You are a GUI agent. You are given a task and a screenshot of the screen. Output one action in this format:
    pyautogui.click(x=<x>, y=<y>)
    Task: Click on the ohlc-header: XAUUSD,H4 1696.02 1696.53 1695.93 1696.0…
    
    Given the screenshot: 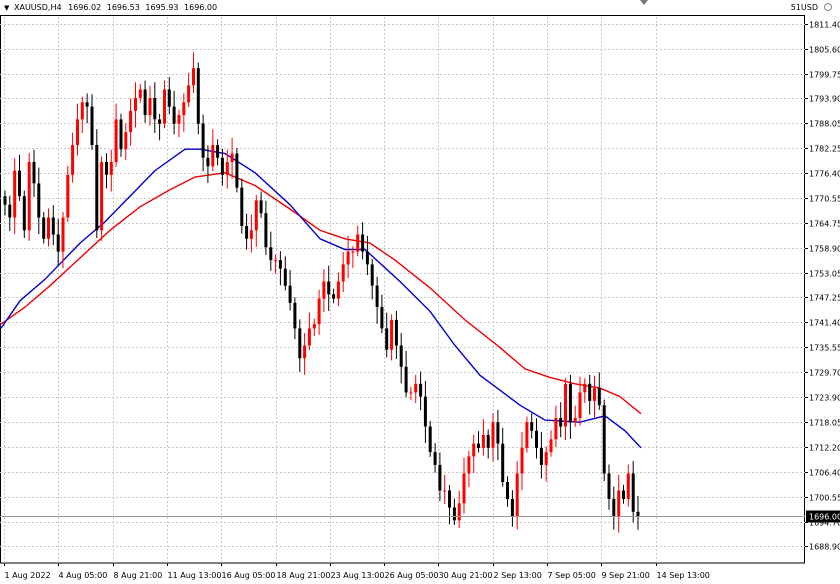 What is the action you would take?
    pyautogui.click(x=117, y=7)
    